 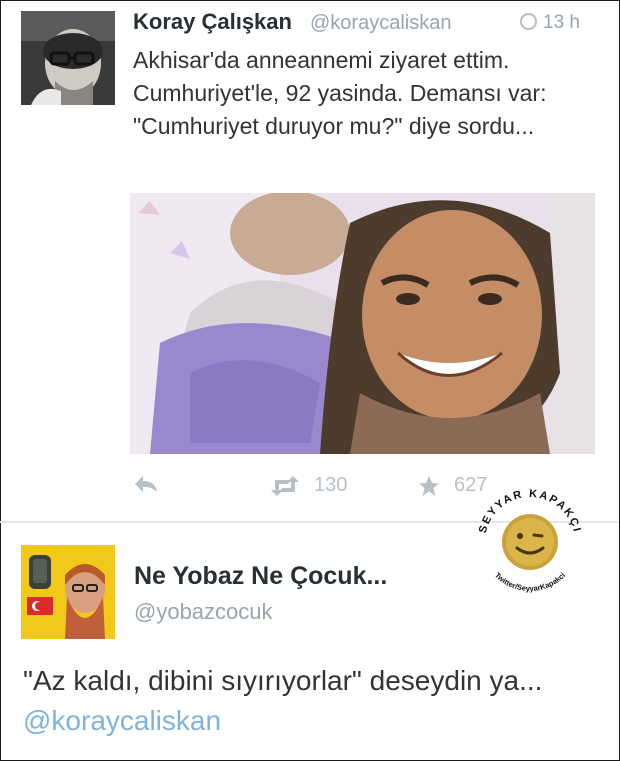 I want to click on retweet-button: 130, so click(x=308, y=485).